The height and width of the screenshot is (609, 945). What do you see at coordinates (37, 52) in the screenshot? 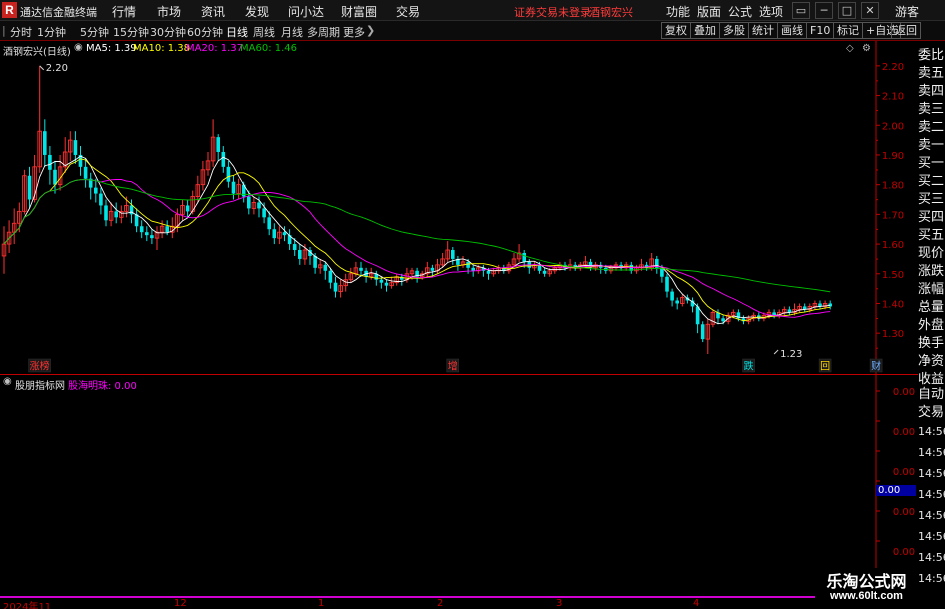
I see `chart-stock-label: 酒钢宏兴(日线)` at bounding box center [37, 52].